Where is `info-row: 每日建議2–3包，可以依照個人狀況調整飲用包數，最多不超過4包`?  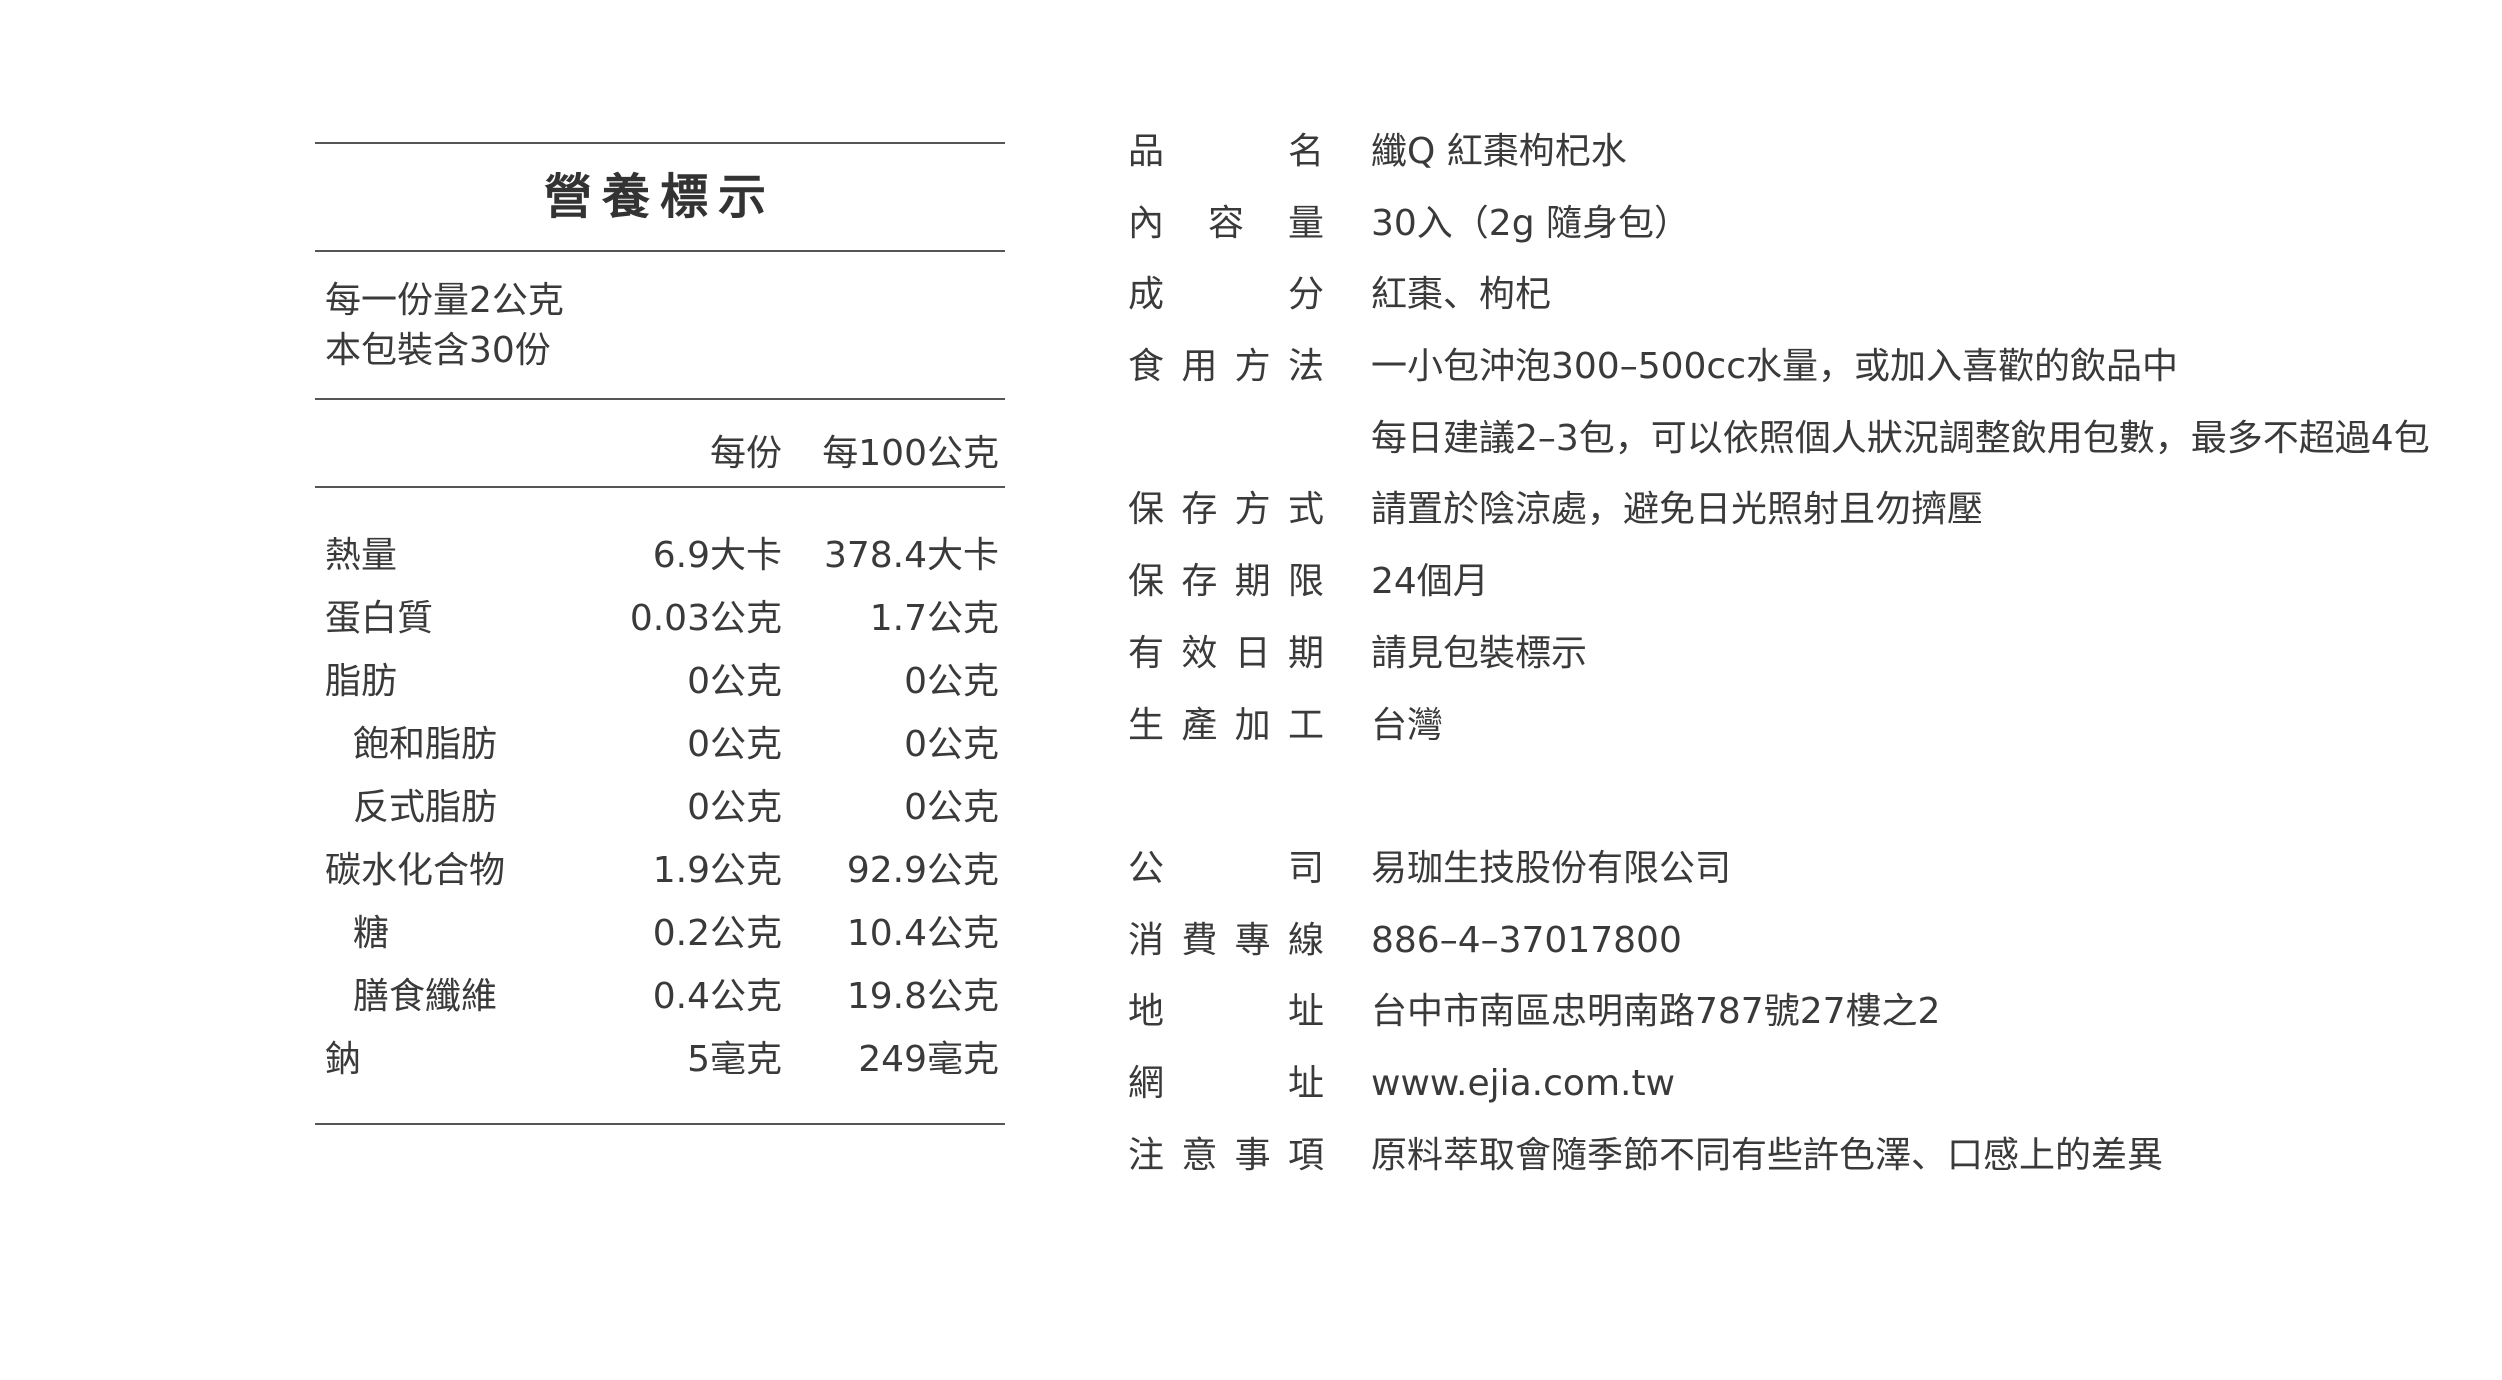 info-row: 每日建議2–3包，可以依照個人狀況調整飲用包數，最多不超過4包 is located at coordinates (1798, 445).